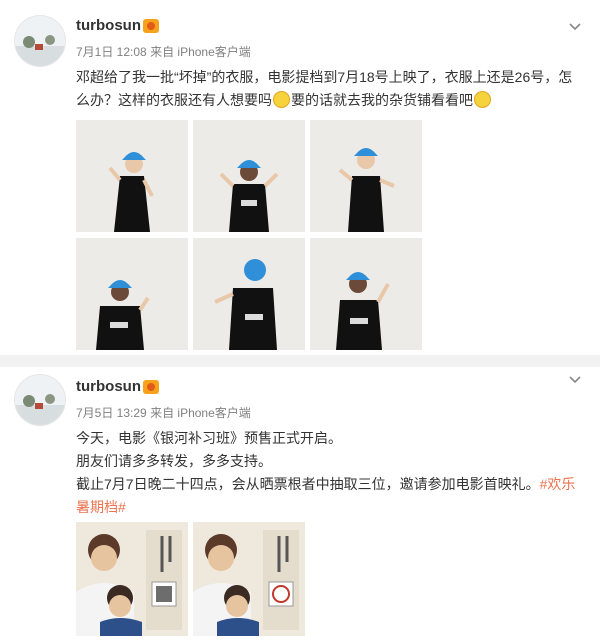 The image size is (600, 643). I want to click on post-text-part: 截止7月7日晚二十四点，会从晒票根者中抽取三位，邀请参加电影首映礼。, so click(308, 484).